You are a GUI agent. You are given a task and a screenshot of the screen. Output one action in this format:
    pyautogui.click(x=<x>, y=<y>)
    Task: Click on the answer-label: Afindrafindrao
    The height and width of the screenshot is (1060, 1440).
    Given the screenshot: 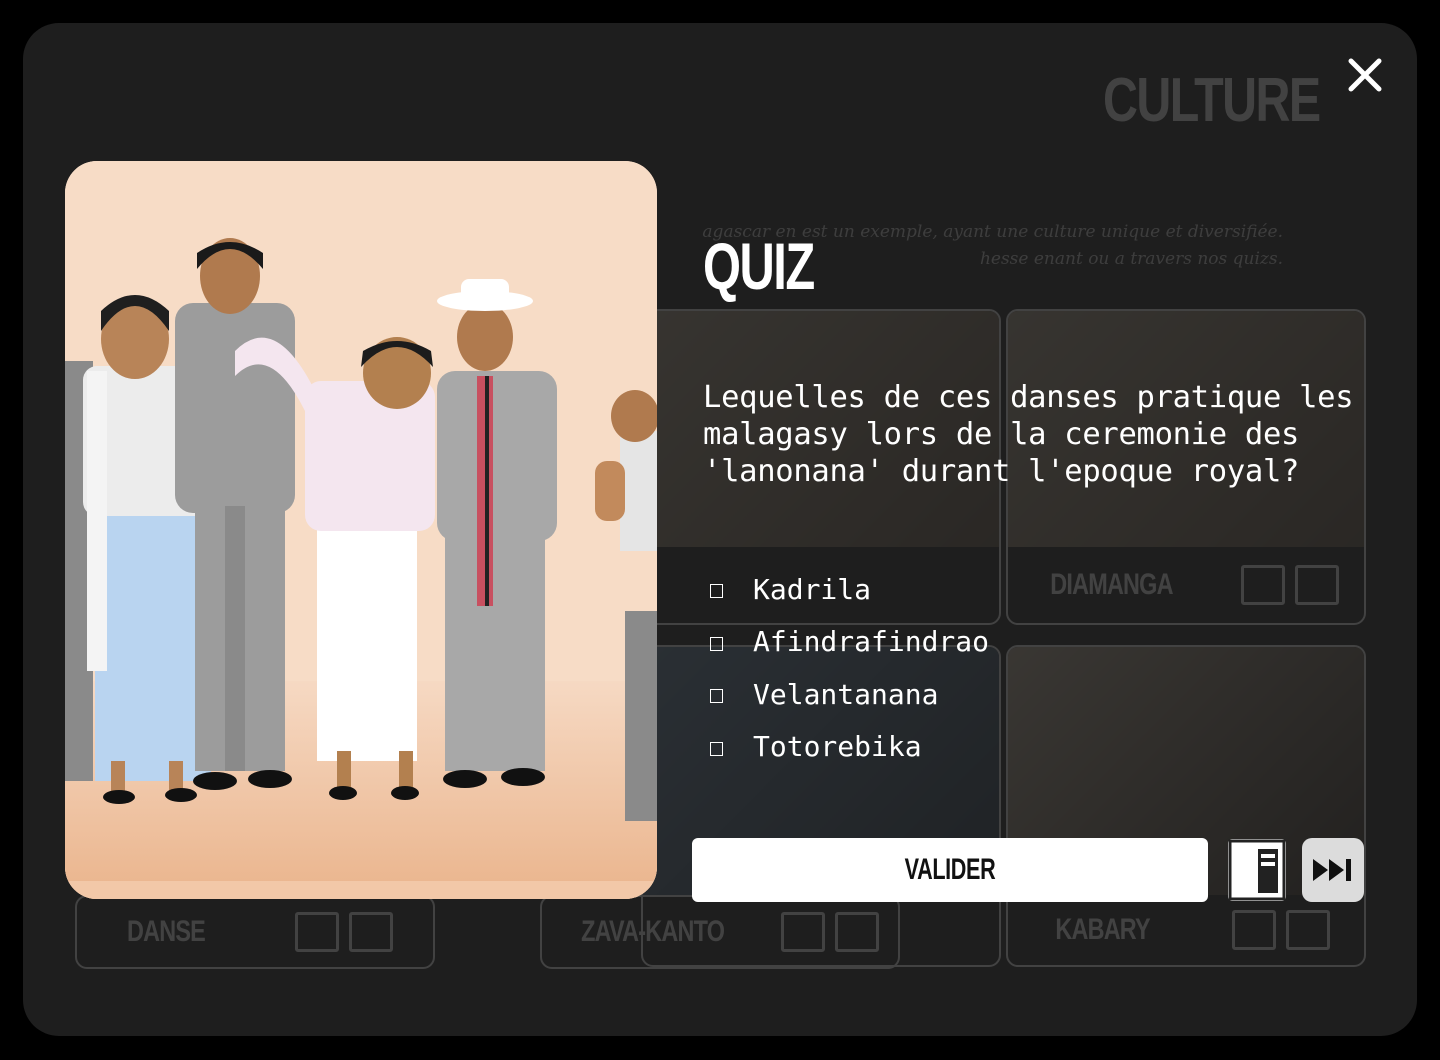 What is the action you would take?
    pyautogui.click(x=871, y=642)
    